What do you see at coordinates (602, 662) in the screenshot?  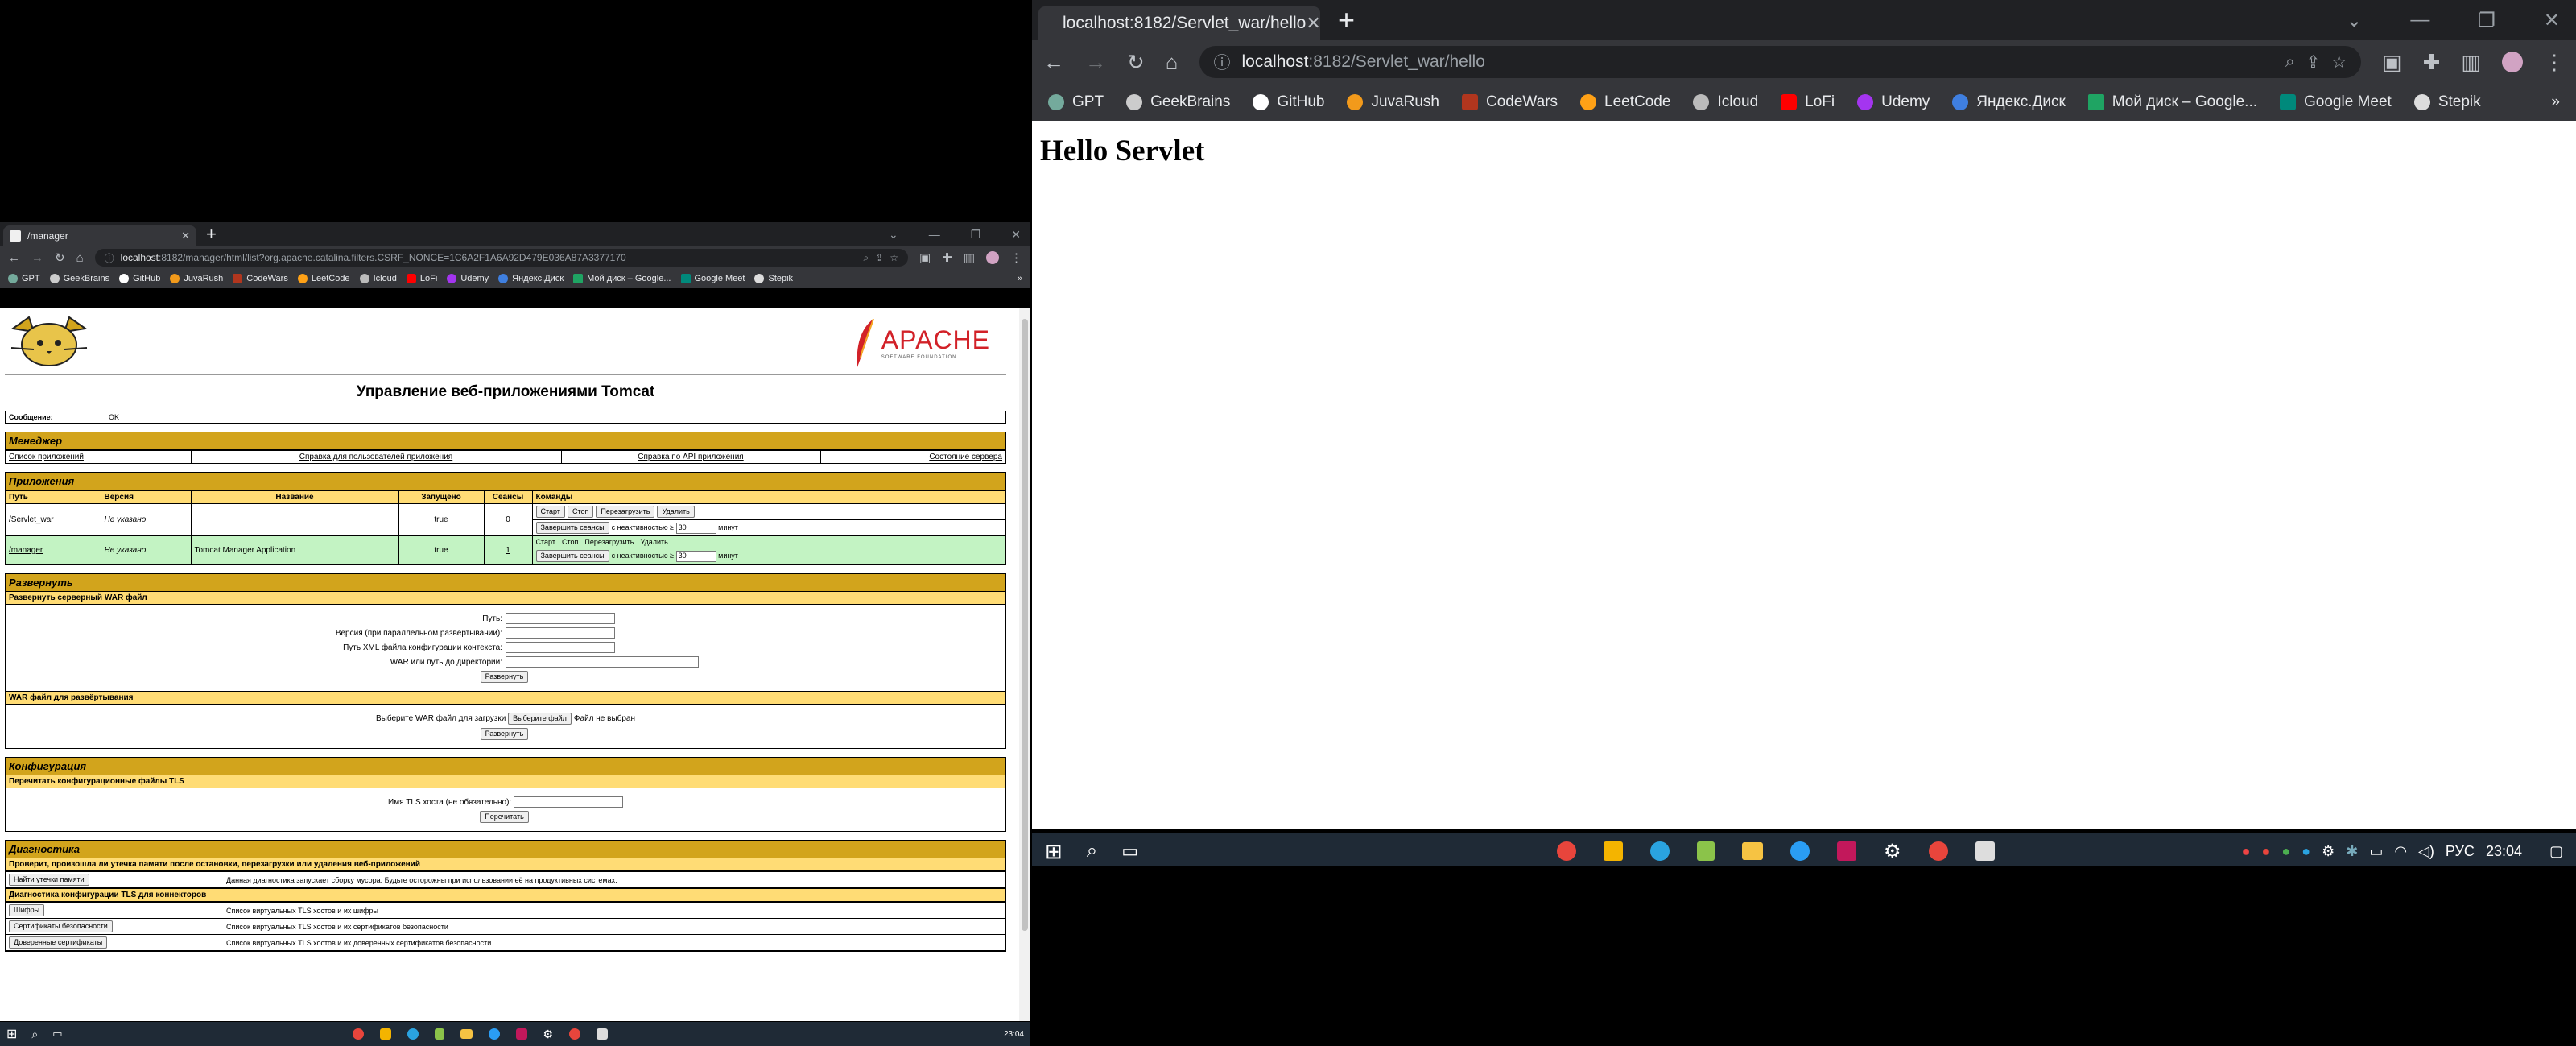 I see `deploy-war-input` at bounding box center [602, 662].